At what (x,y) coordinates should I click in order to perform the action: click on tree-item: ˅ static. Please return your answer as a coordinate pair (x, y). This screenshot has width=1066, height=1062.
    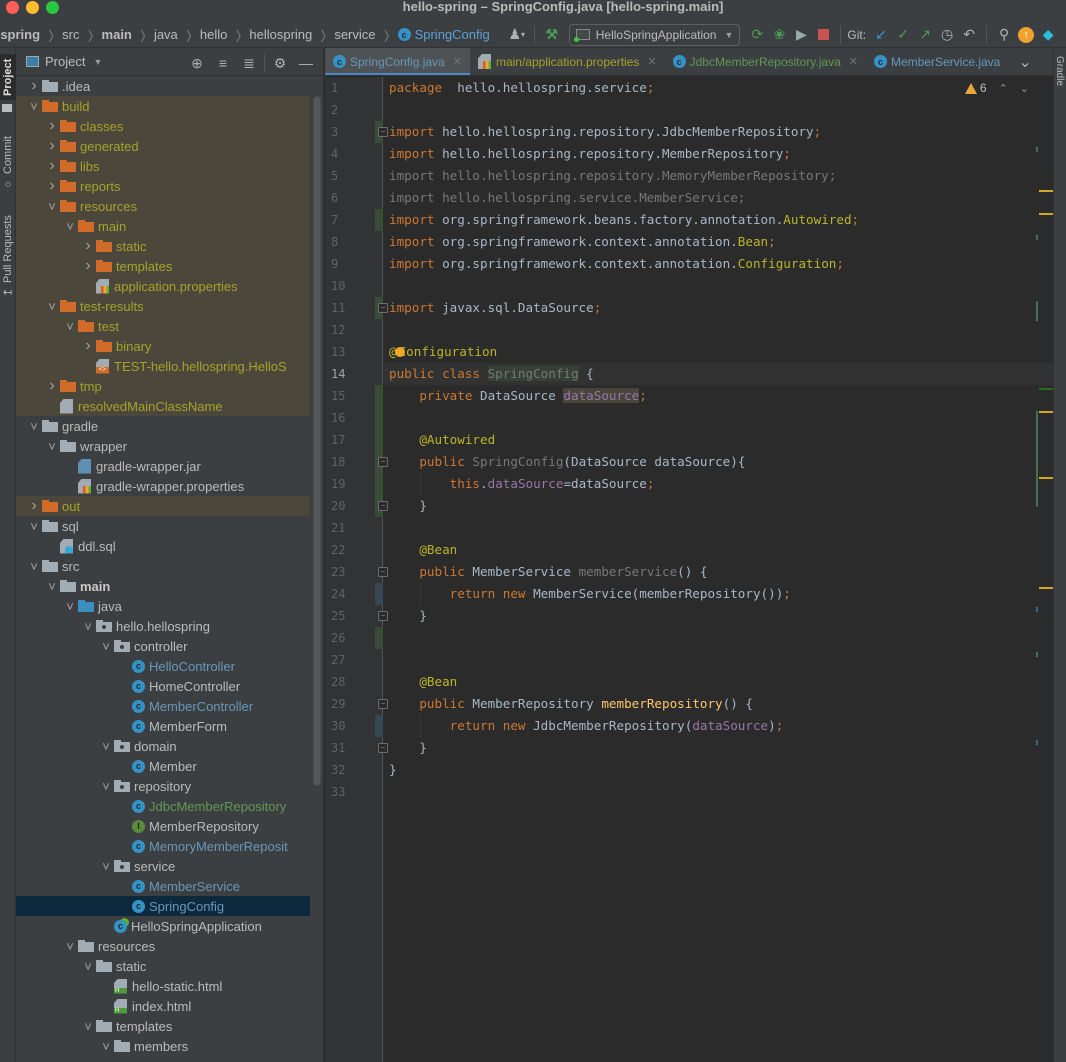
    Looking at the image, I should click on (163, 966).